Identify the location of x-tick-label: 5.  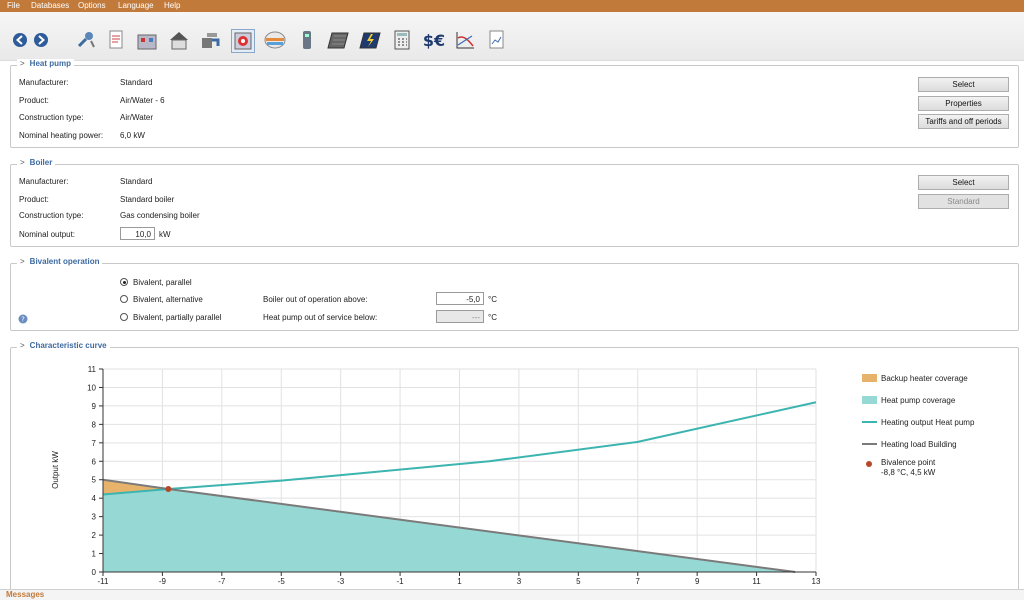
(578, 581).